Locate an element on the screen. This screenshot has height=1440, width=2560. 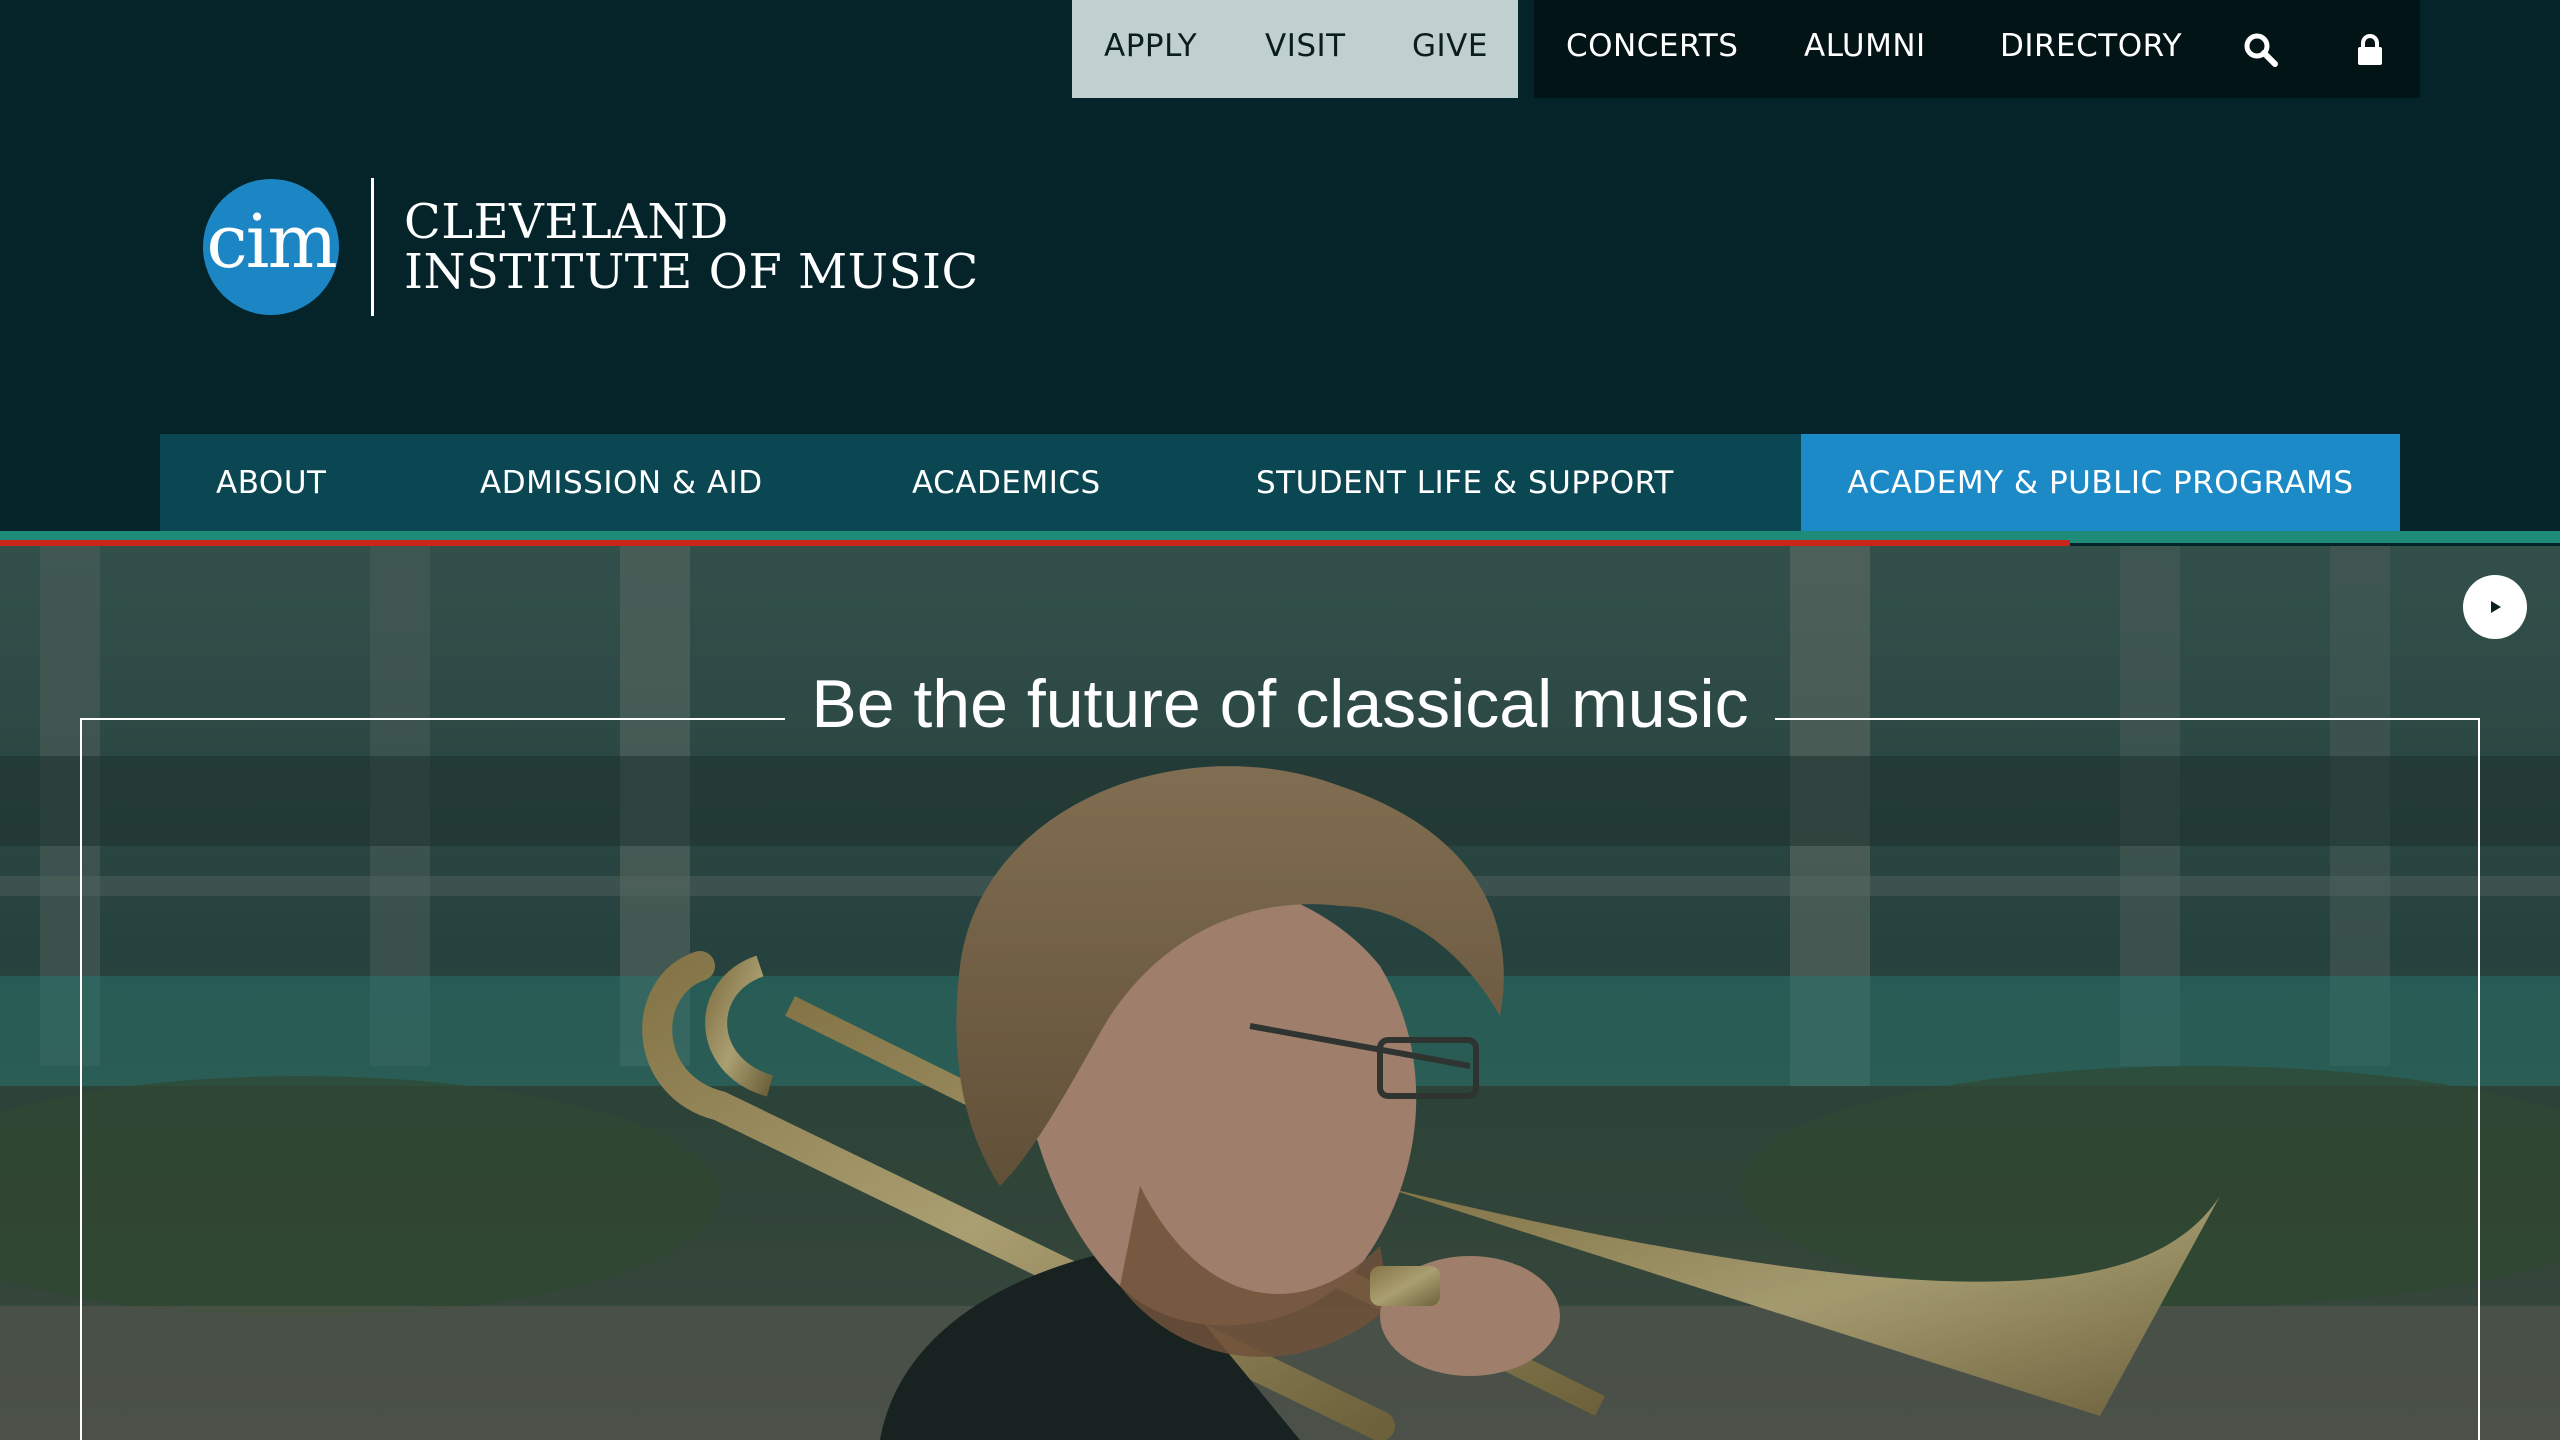
hero-frame-right is located at coordinates (2479, 1079).